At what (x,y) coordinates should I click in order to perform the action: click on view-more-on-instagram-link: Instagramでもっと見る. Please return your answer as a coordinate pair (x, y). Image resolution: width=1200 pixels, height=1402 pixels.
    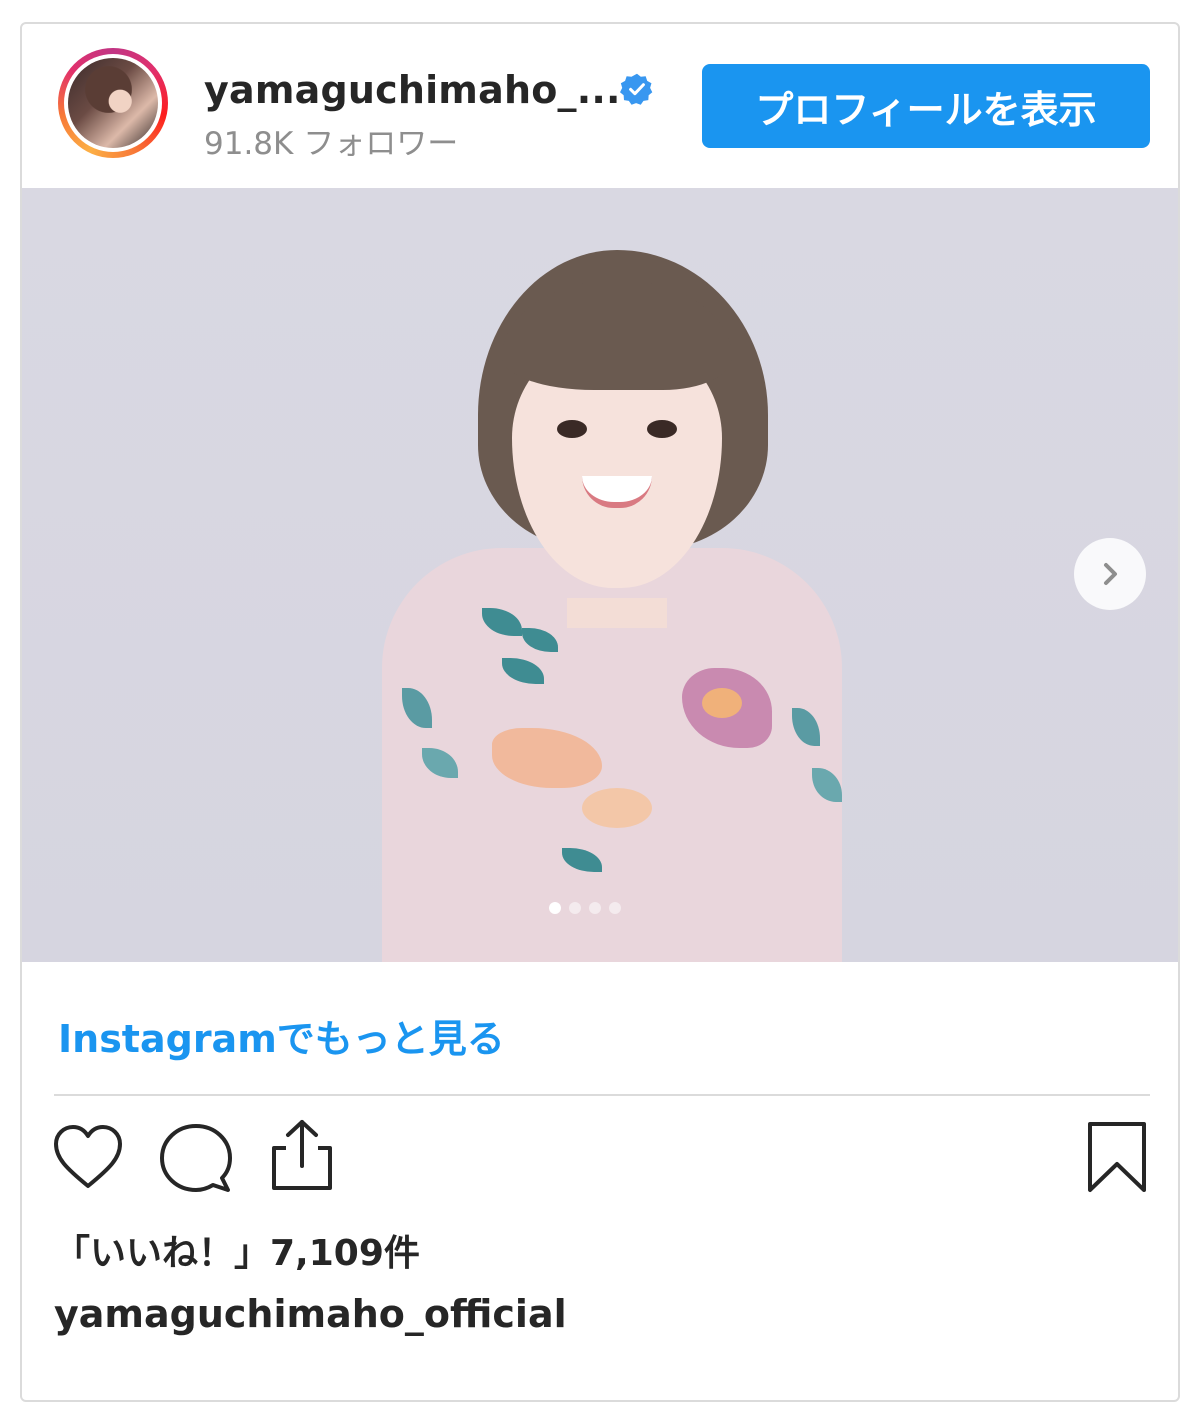
    Looking at the image, I should click on (281, 1035).